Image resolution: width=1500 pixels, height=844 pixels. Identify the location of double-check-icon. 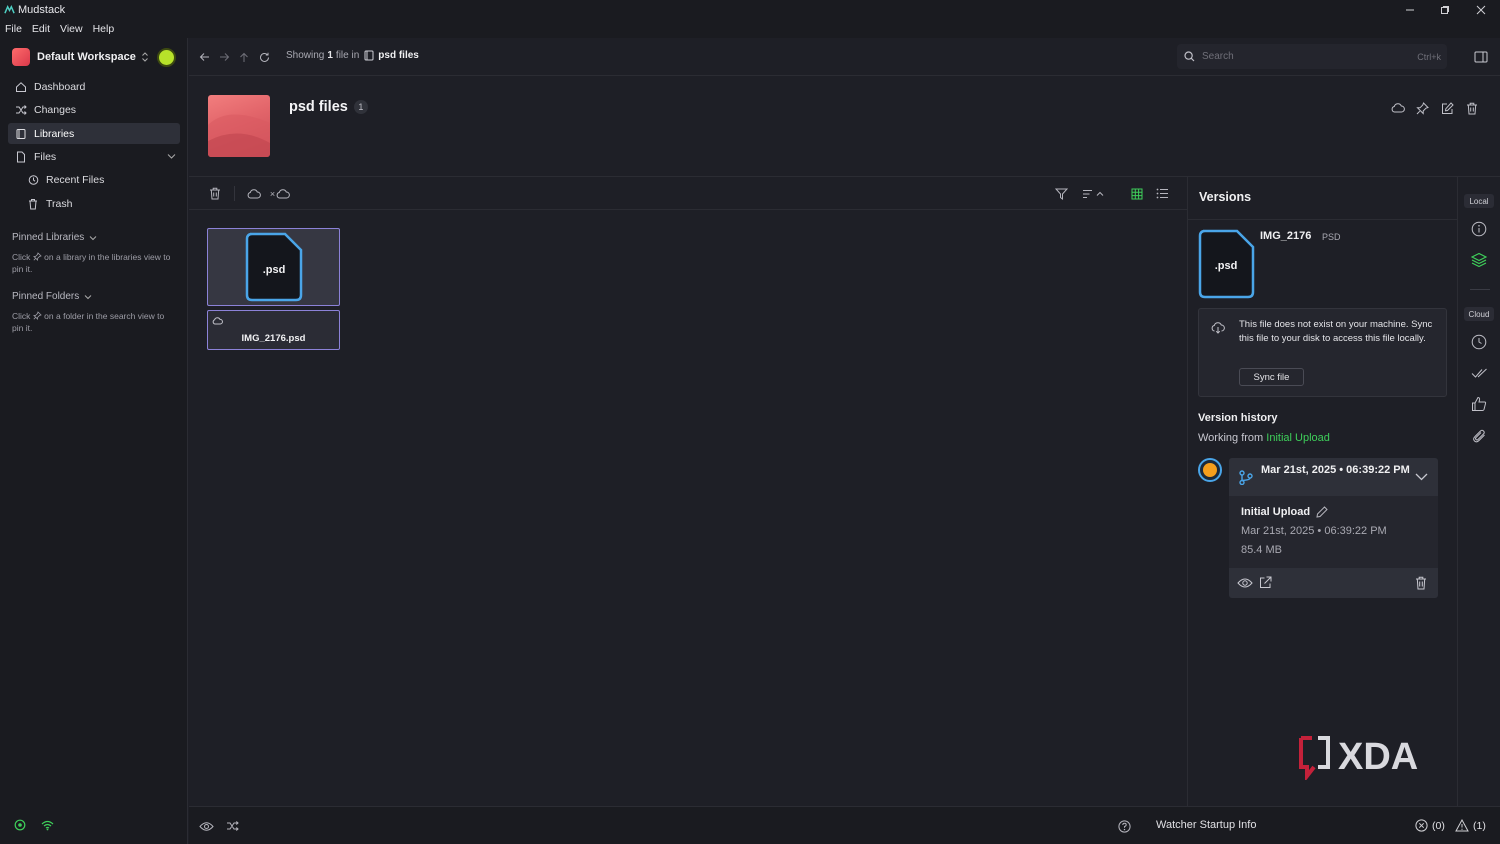
(1479, 373).